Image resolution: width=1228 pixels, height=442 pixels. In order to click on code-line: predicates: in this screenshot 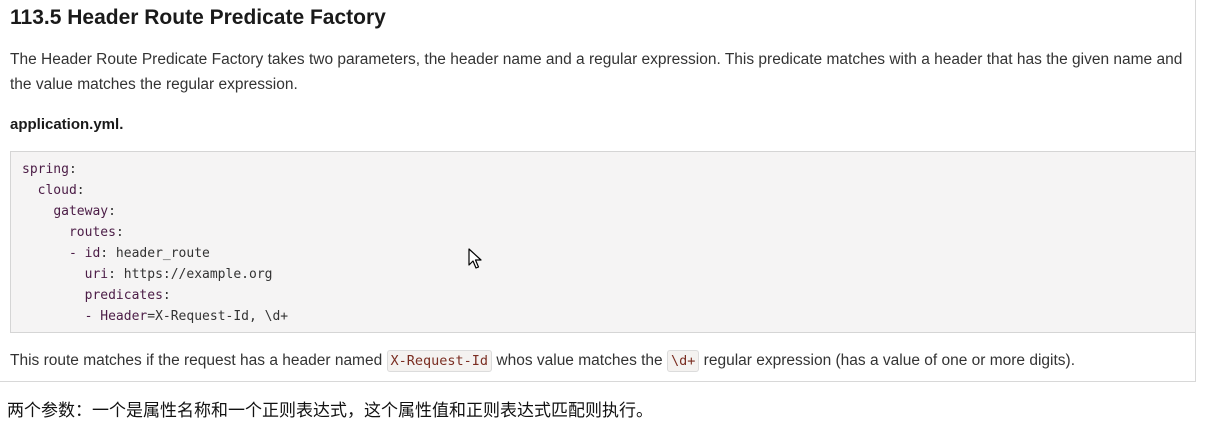, I will do `click(127, 295)`.